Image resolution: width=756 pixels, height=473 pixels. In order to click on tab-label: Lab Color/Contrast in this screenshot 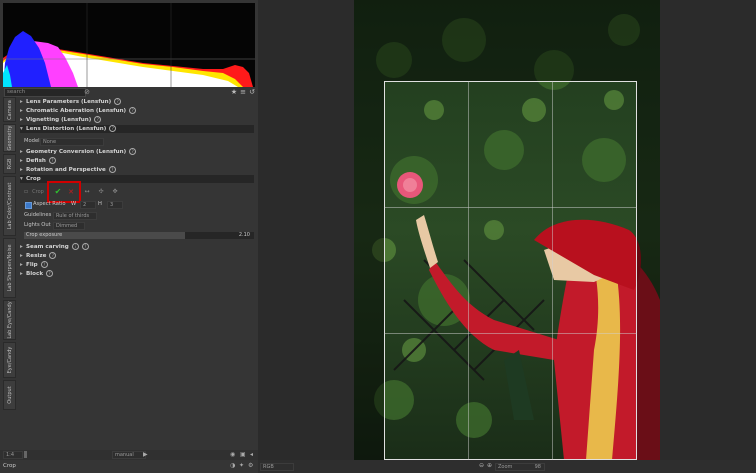, I will do `click(9, 206)`.